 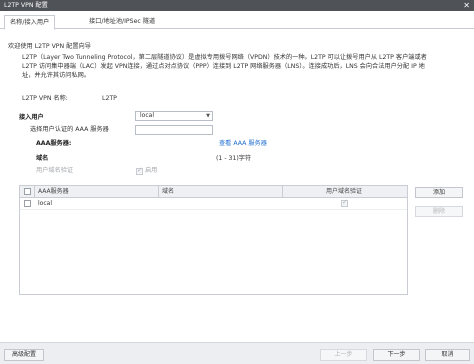 What do you see at coordinates (234, 158) in the screenshot?
I see `domain-length-hint: (1 - 31)字符` at bounding box center [234, 158].